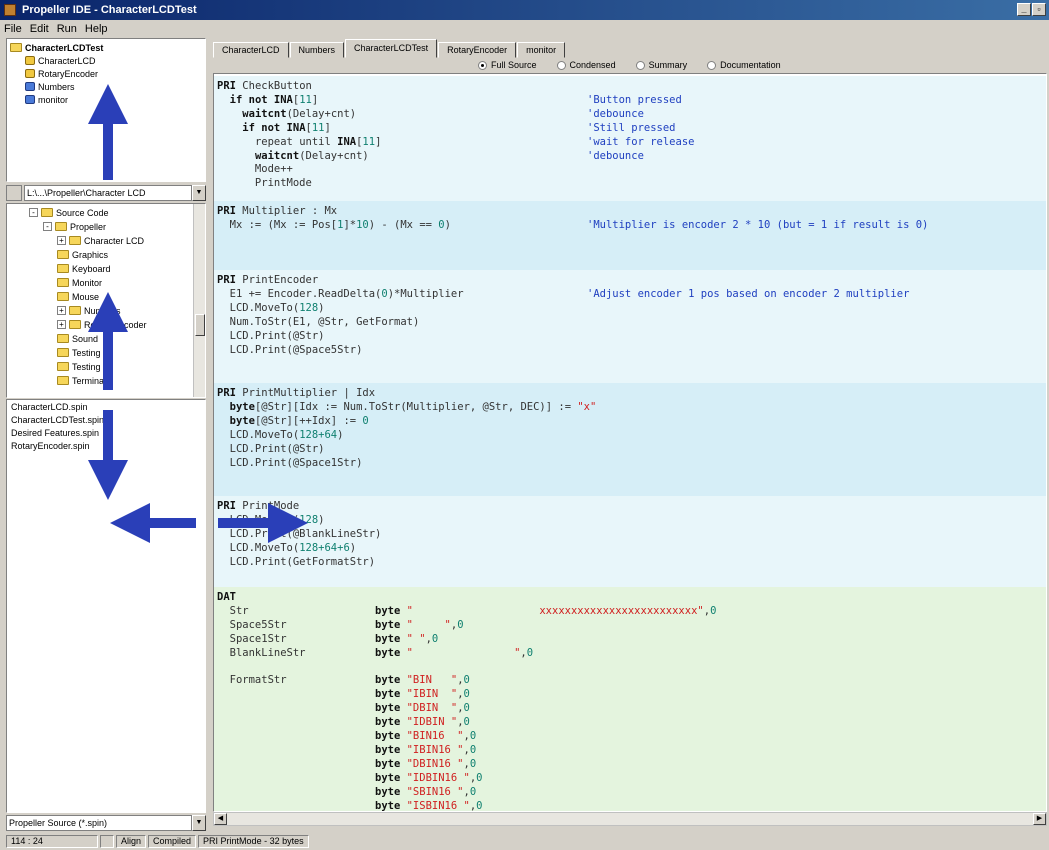  Describe the element at coordinates (1039, 819) in the screenshot. I see `scroll-right-icon: ▶` at that location.